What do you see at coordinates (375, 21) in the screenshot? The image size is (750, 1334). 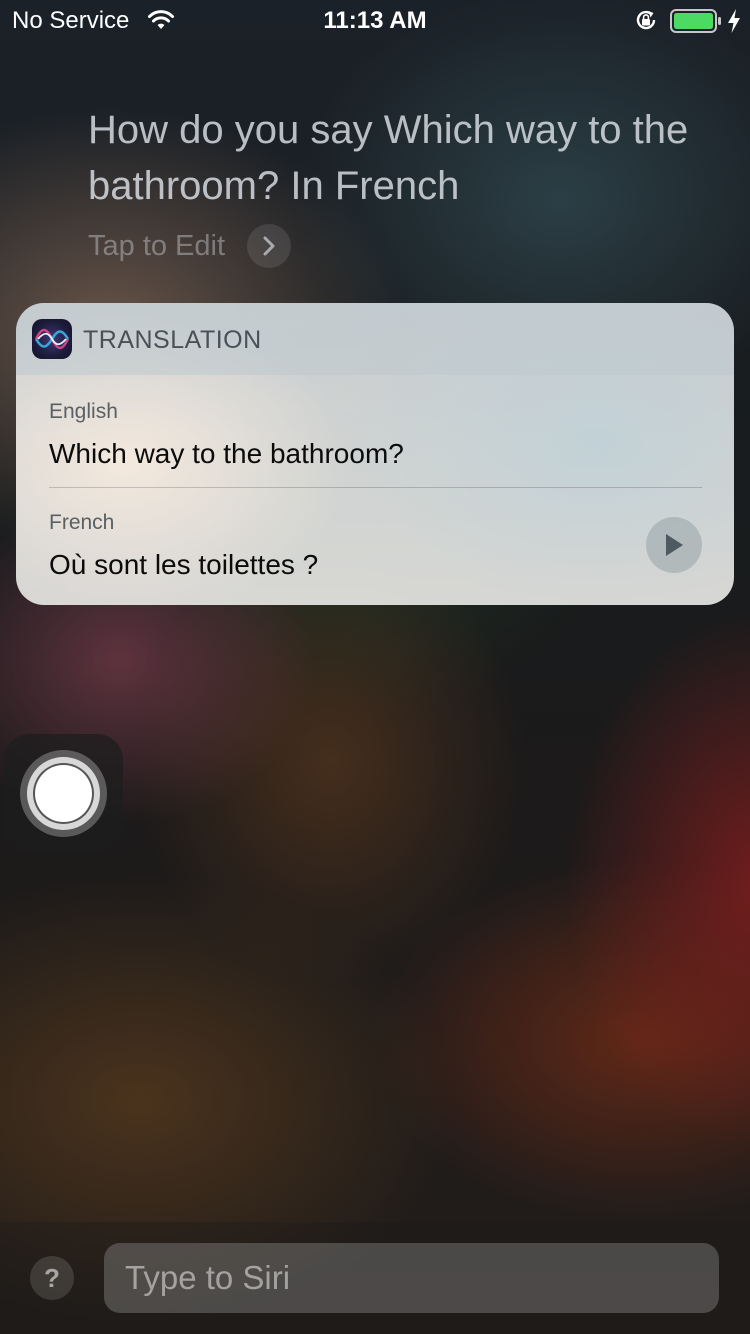 I see `status-bar: No Service 11:13 AM` at bounding box center [375, 21].